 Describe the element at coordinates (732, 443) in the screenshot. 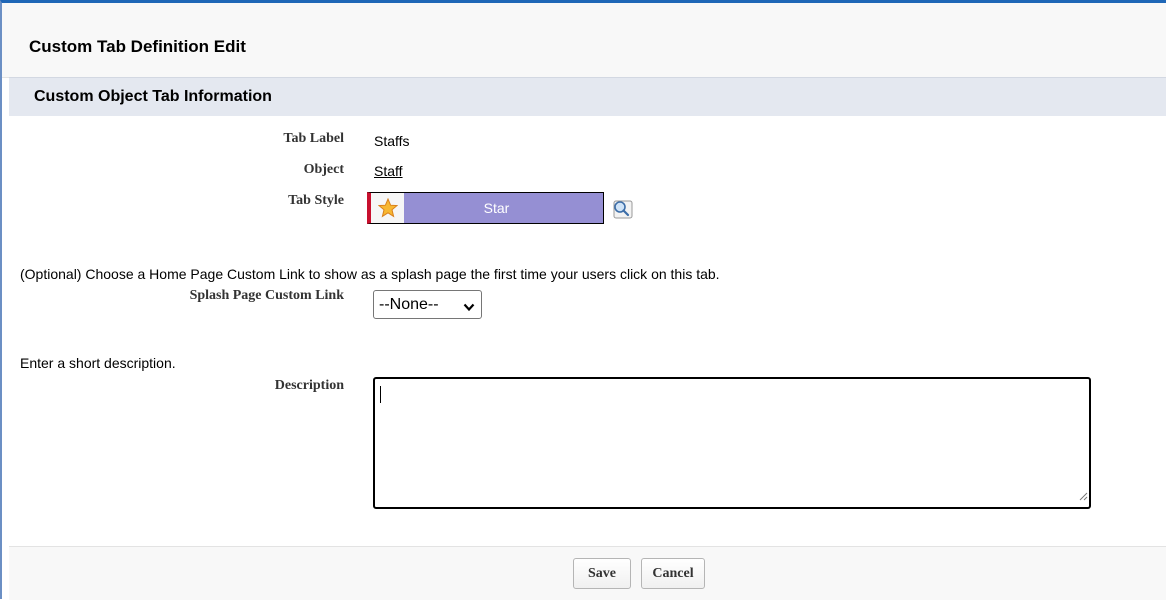

I see `description-textarea` at that location.